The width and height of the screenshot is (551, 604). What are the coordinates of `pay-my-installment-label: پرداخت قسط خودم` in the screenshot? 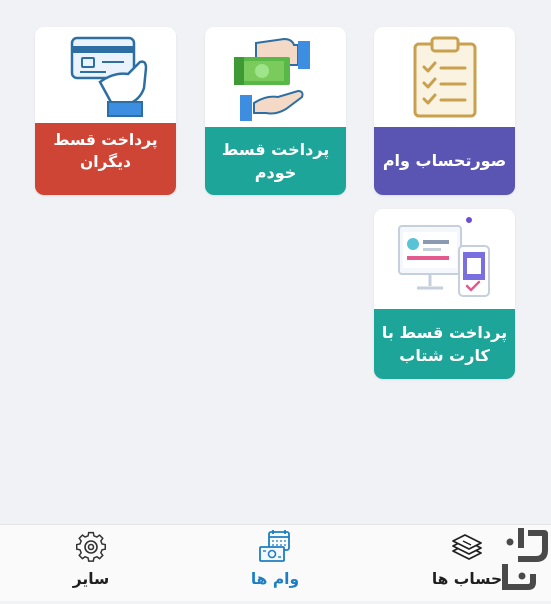 It's located at (275, 161).